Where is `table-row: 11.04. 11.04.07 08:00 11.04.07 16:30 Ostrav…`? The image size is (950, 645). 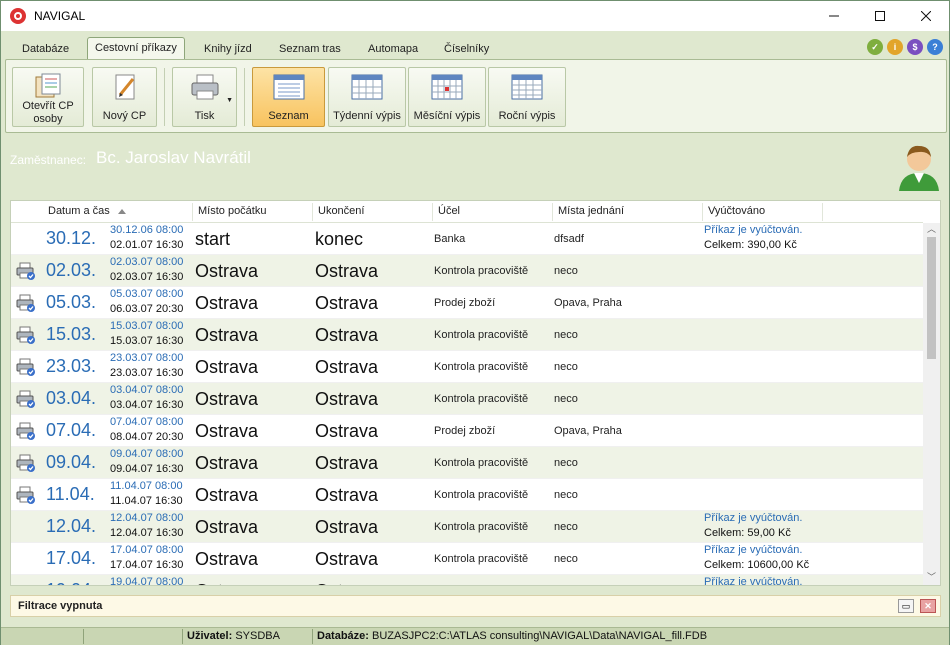 table-row: 11.04. 11.04.07 08:00 11.04.07 16:30 Ostrav… is located at coordinates (467, 495).